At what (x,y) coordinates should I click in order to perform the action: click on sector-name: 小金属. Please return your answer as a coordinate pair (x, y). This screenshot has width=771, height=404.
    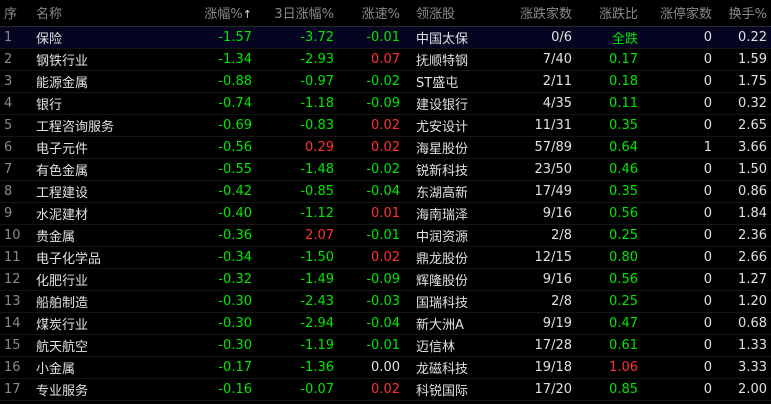
    Looking at the image, I should click on (56, 369).